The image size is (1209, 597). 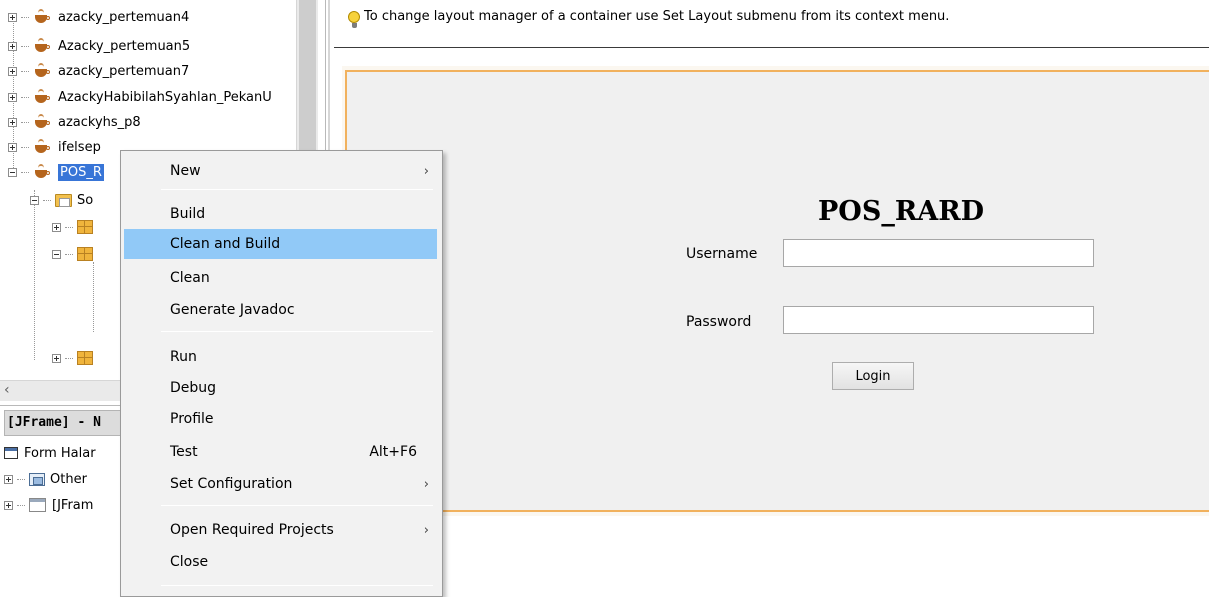 What do you see at coordinates (7, 390) in the screenshot?
I see `scroll-left-arrow-icon: ‹` at bounding box center [7, 390].